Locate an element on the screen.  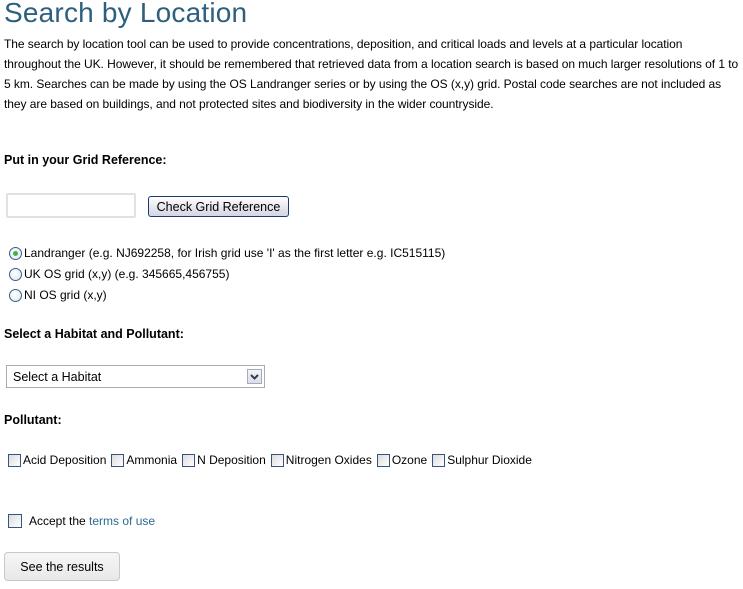
pollutant-n-deposition: N Deposition is located at coordinates (224, 460).